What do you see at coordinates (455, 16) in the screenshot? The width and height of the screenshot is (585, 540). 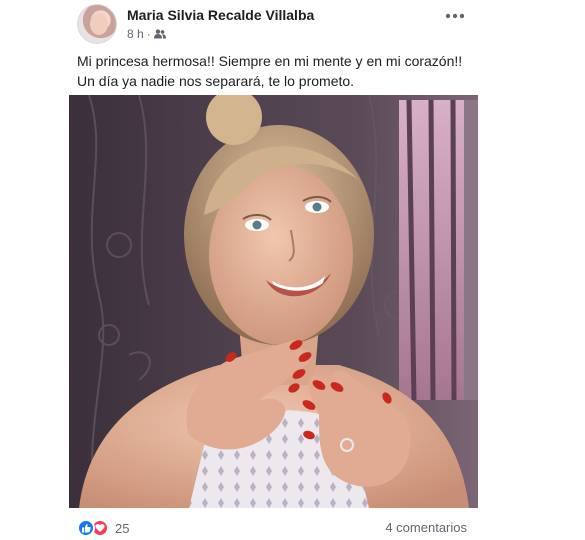 I see `more-options-icon` at bounding box center [455, 16].